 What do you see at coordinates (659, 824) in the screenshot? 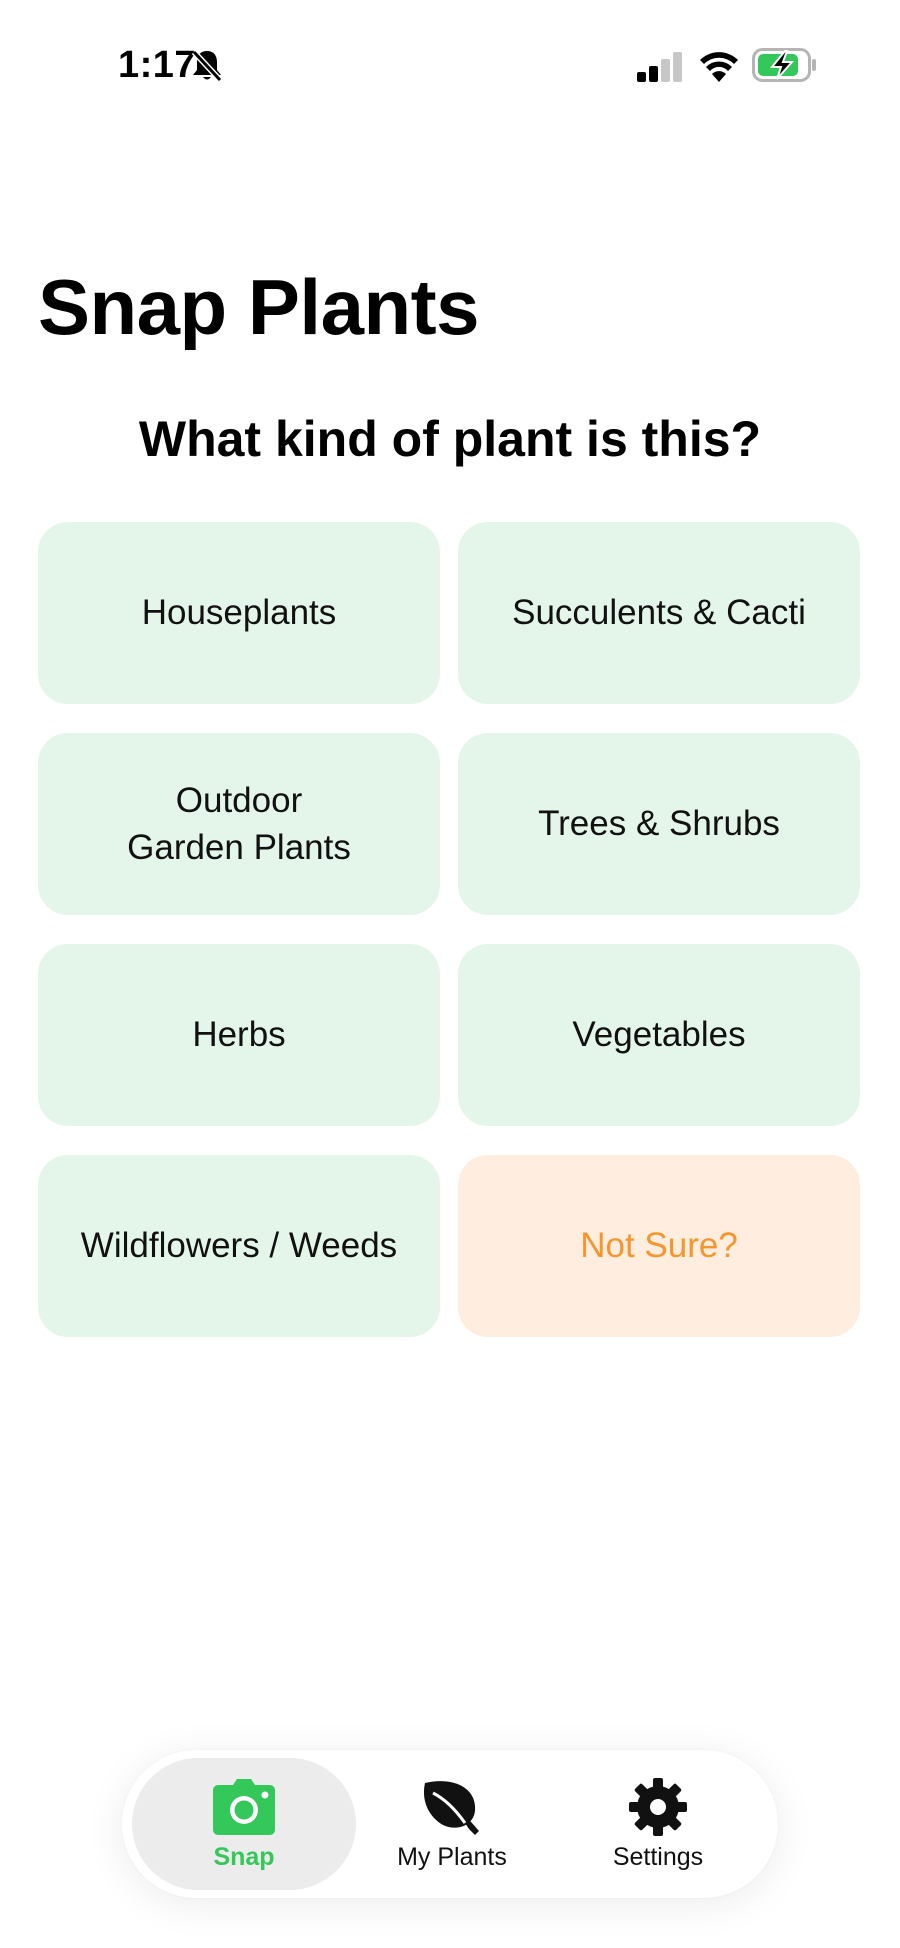
I see `category-trees-shrubs-button: Trees & Shrubs` at bounding box center [659, 824].